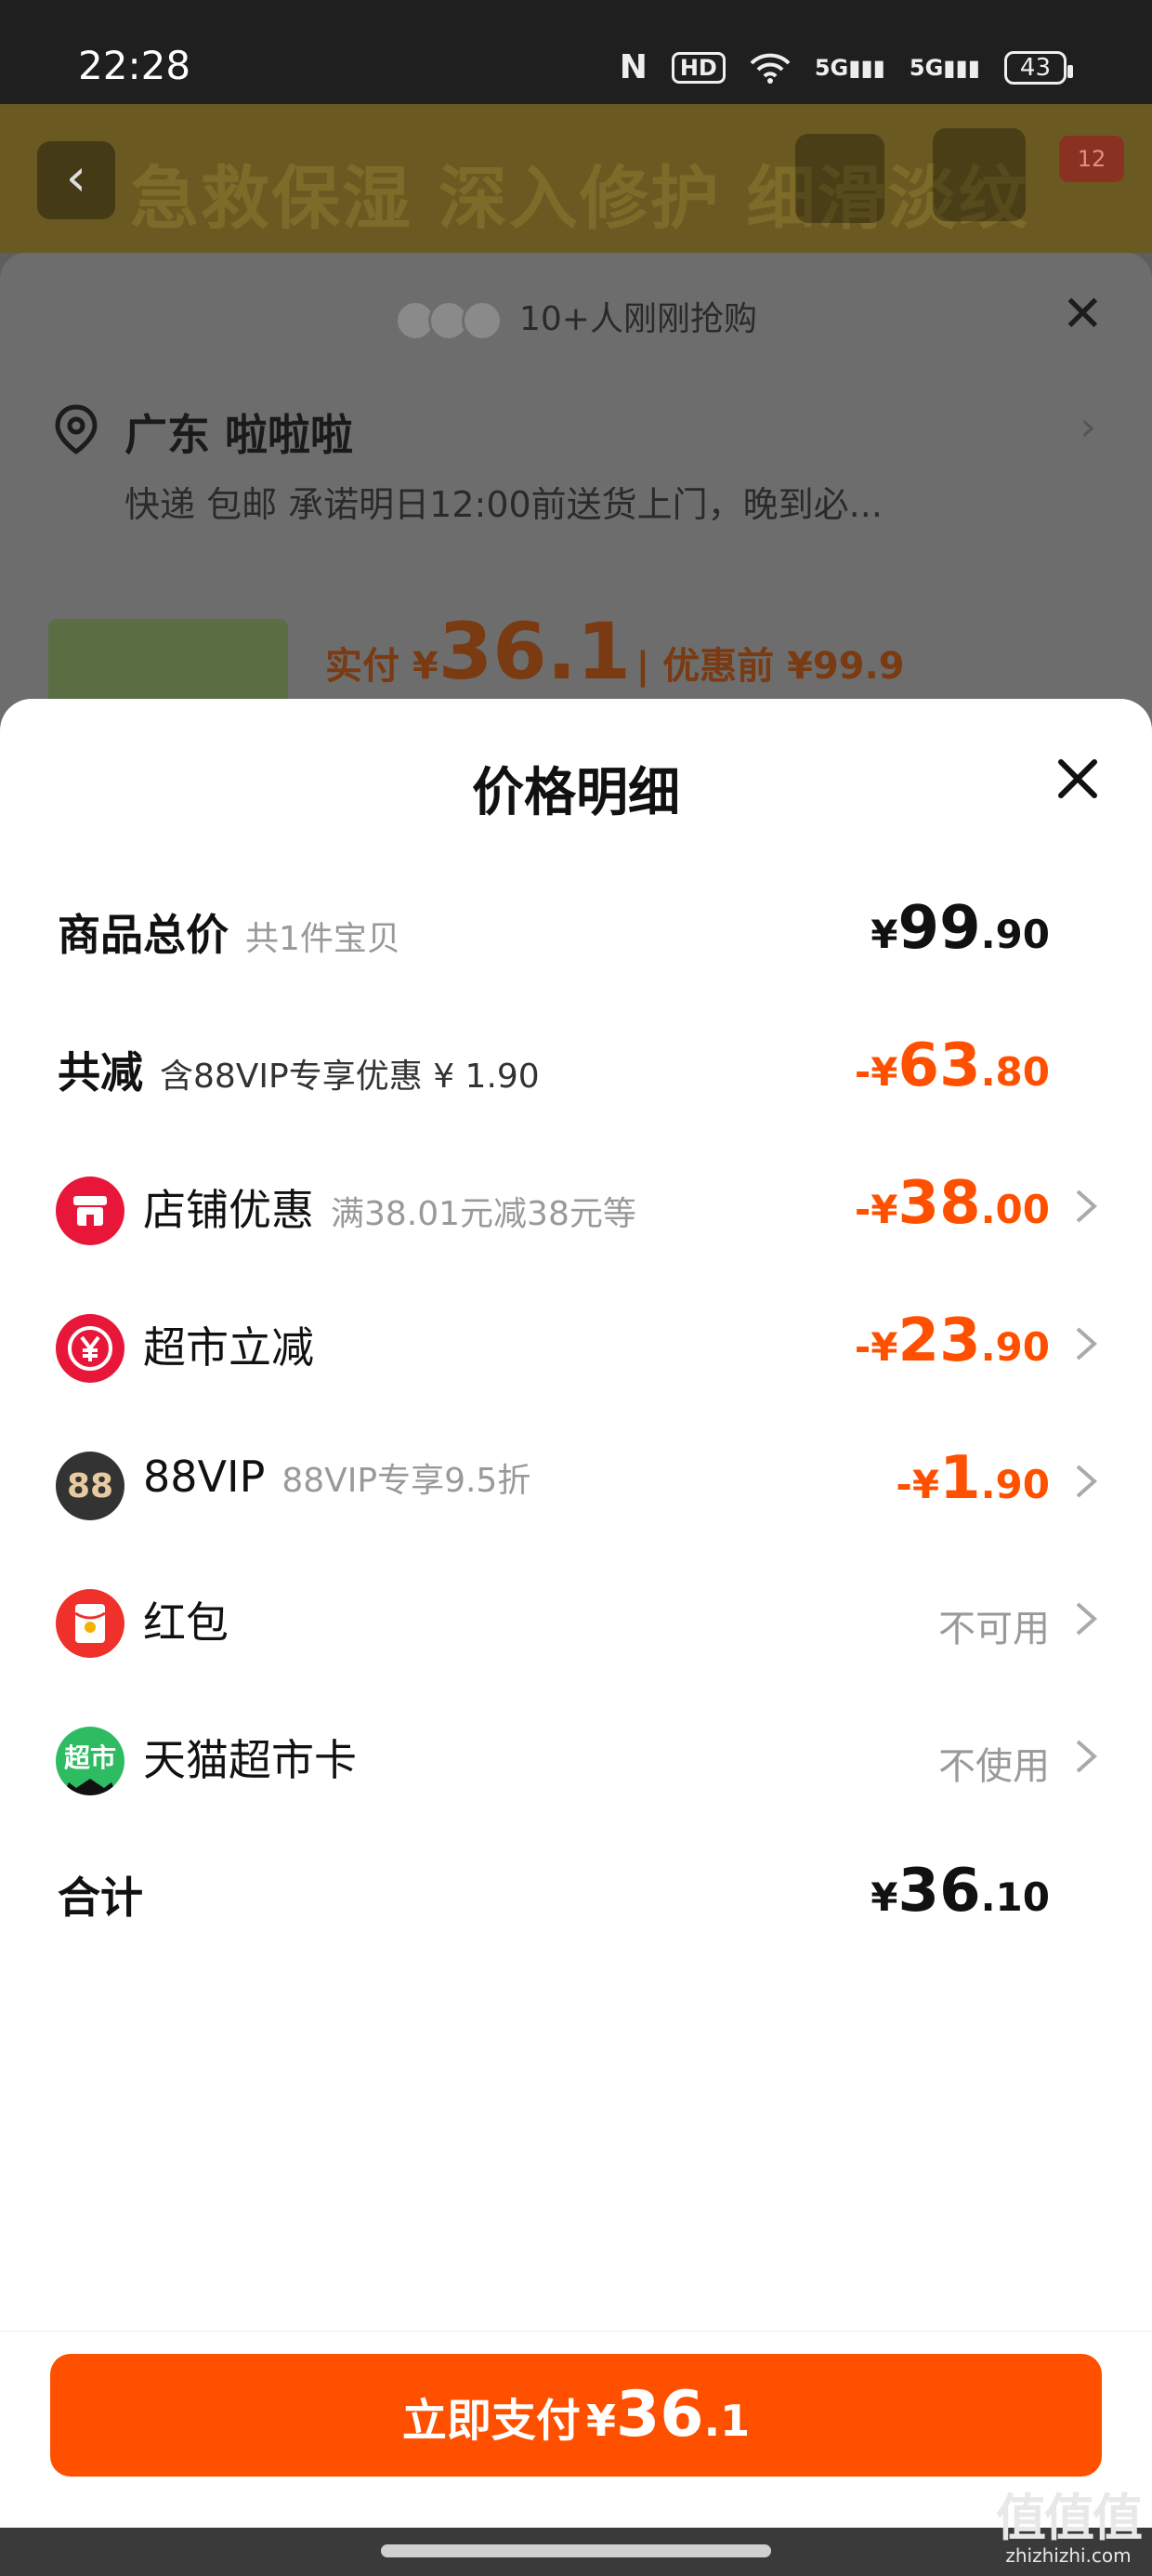  I want to click on buyer-avatars, so click(450, 320).